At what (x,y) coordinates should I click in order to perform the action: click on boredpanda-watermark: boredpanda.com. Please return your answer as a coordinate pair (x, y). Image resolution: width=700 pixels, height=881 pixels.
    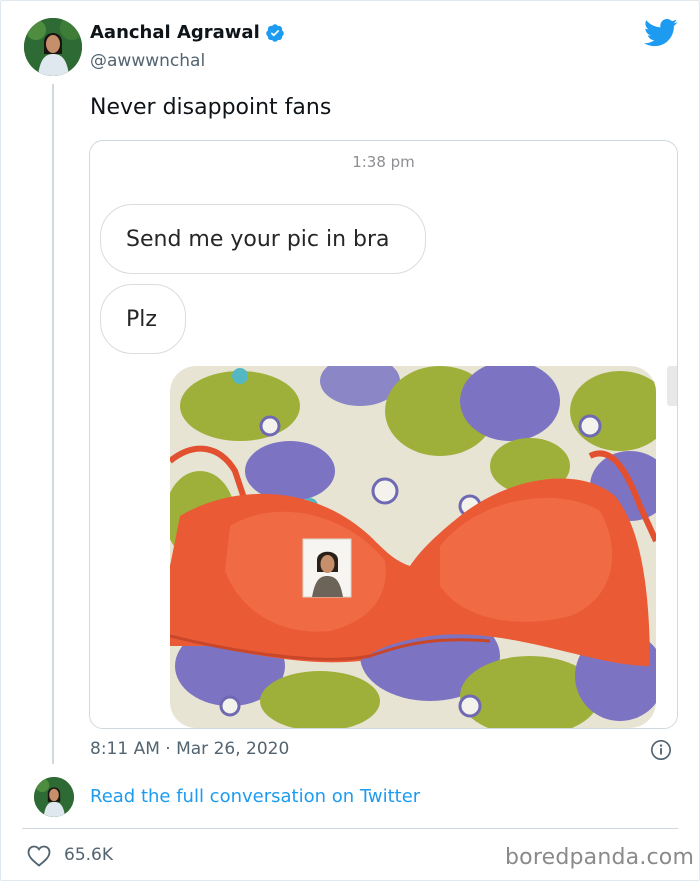
    Looking at the image, I should click on (600, 857).